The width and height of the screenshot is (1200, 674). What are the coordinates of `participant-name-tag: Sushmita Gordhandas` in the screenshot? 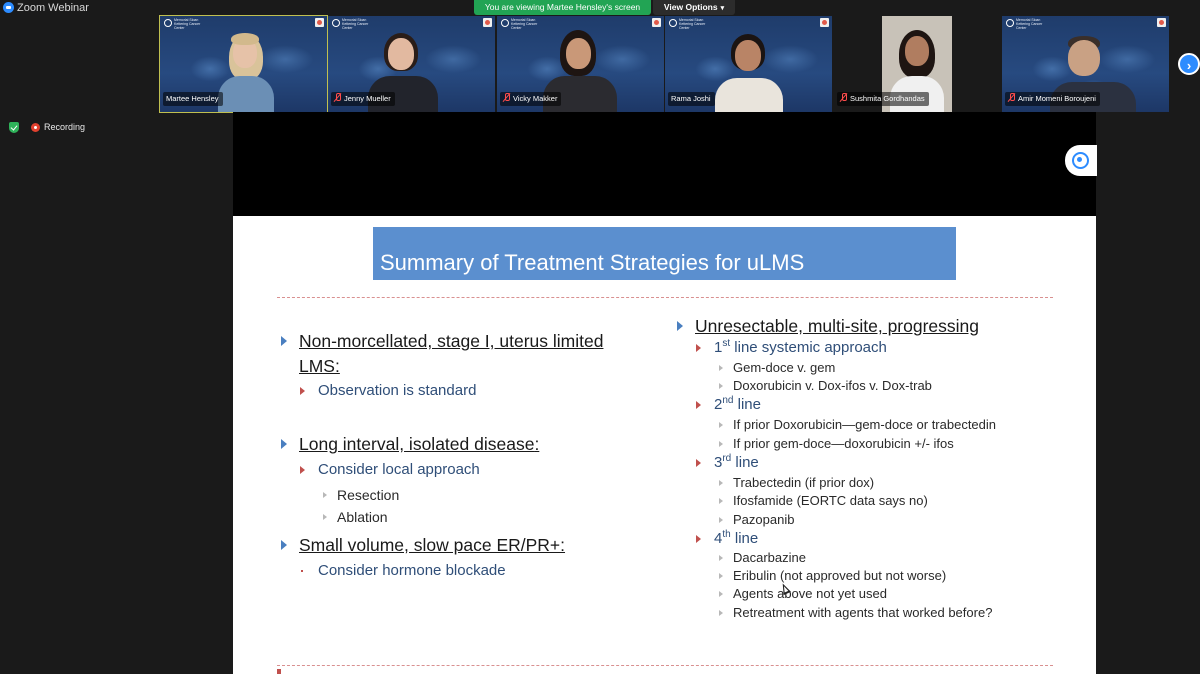 It's located at (883, 99).